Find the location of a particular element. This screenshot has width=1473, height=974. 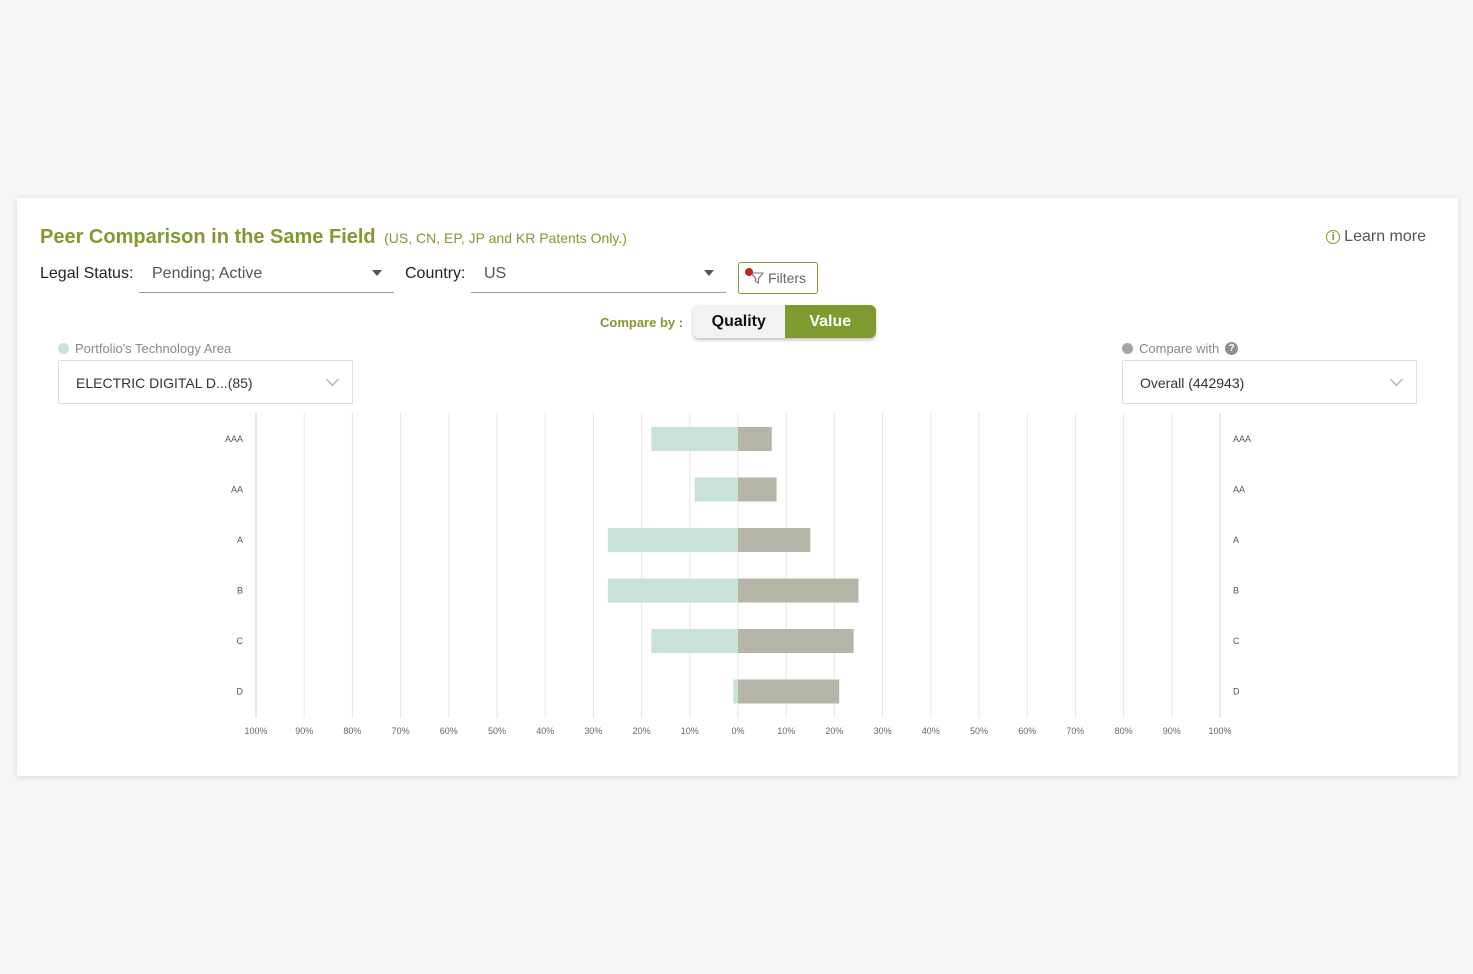

bar-compare-aaa is located at coordinates (755, 439).